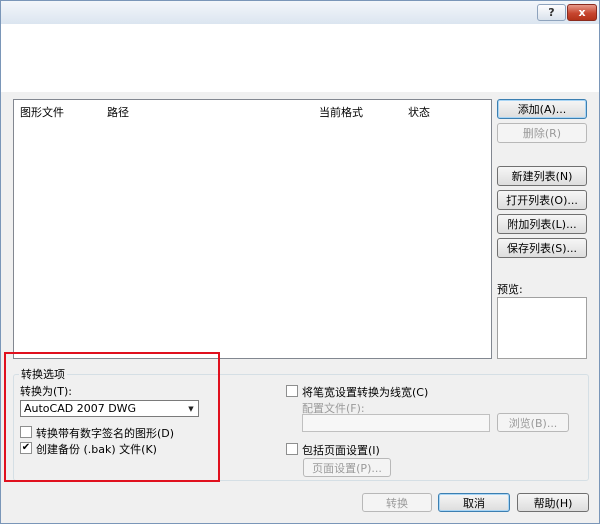 The width and height of the screenshot is (600, 524). I want to click on help-title-button: ?, so click(551, 12).